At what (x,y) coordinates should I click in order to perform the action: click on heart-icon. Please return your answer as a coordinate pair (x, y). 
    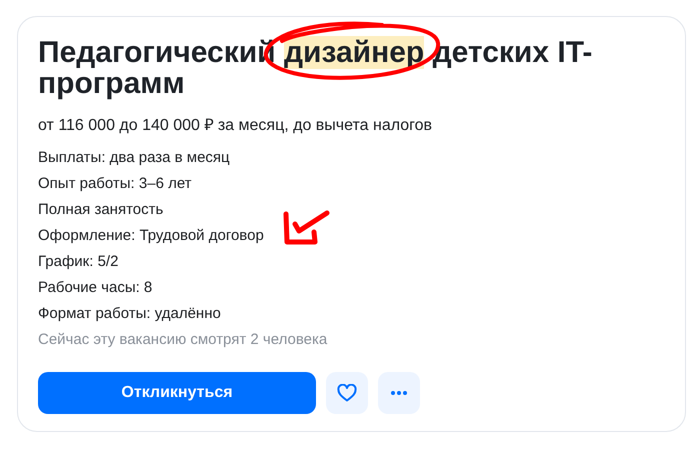
    Looking at the image, I should click on (347, 393).